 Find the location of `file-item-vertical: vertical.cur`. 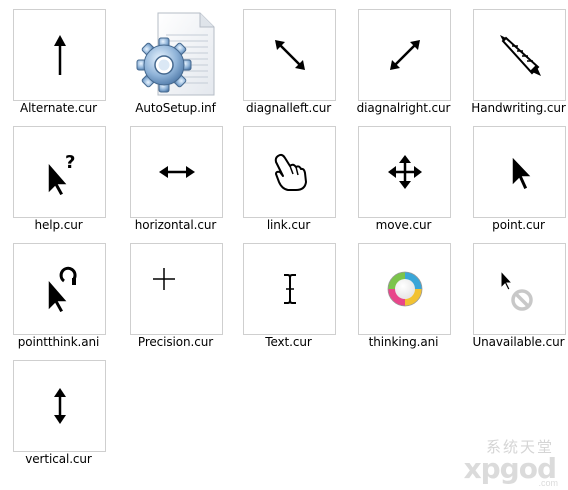

file-item-vertical: vertical.cur is located at coordinates (58, 408).